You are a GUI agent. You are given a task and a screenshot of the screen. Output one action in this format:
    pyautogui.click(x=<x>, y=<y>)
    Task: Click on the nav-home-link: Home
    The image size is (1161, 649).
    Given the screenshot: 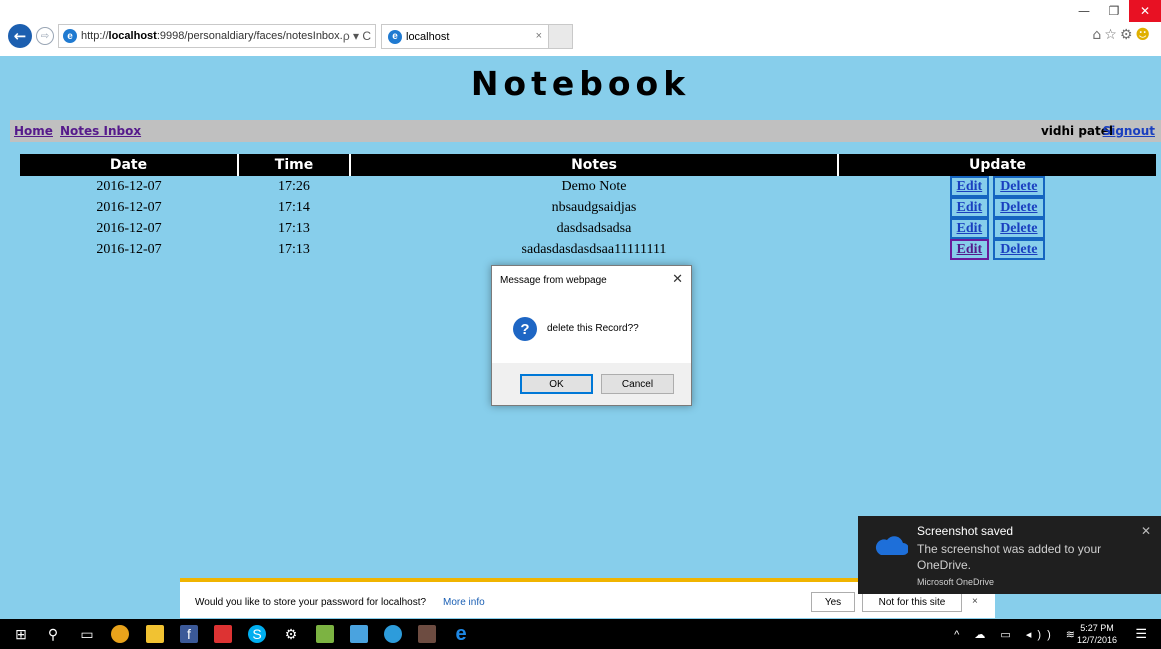 What is the action you would take?
    pyautogui.click(x=33, y=131)
    